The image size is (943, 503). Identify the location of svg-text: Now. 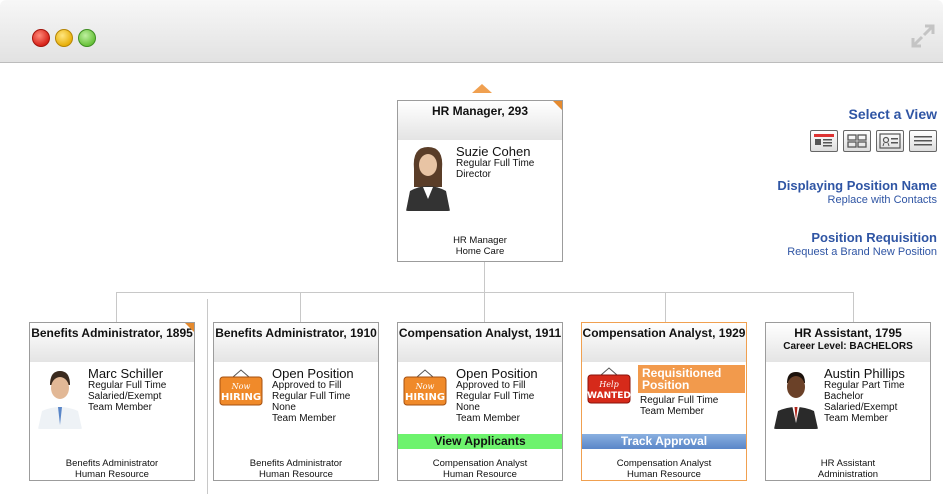
(425, 386).